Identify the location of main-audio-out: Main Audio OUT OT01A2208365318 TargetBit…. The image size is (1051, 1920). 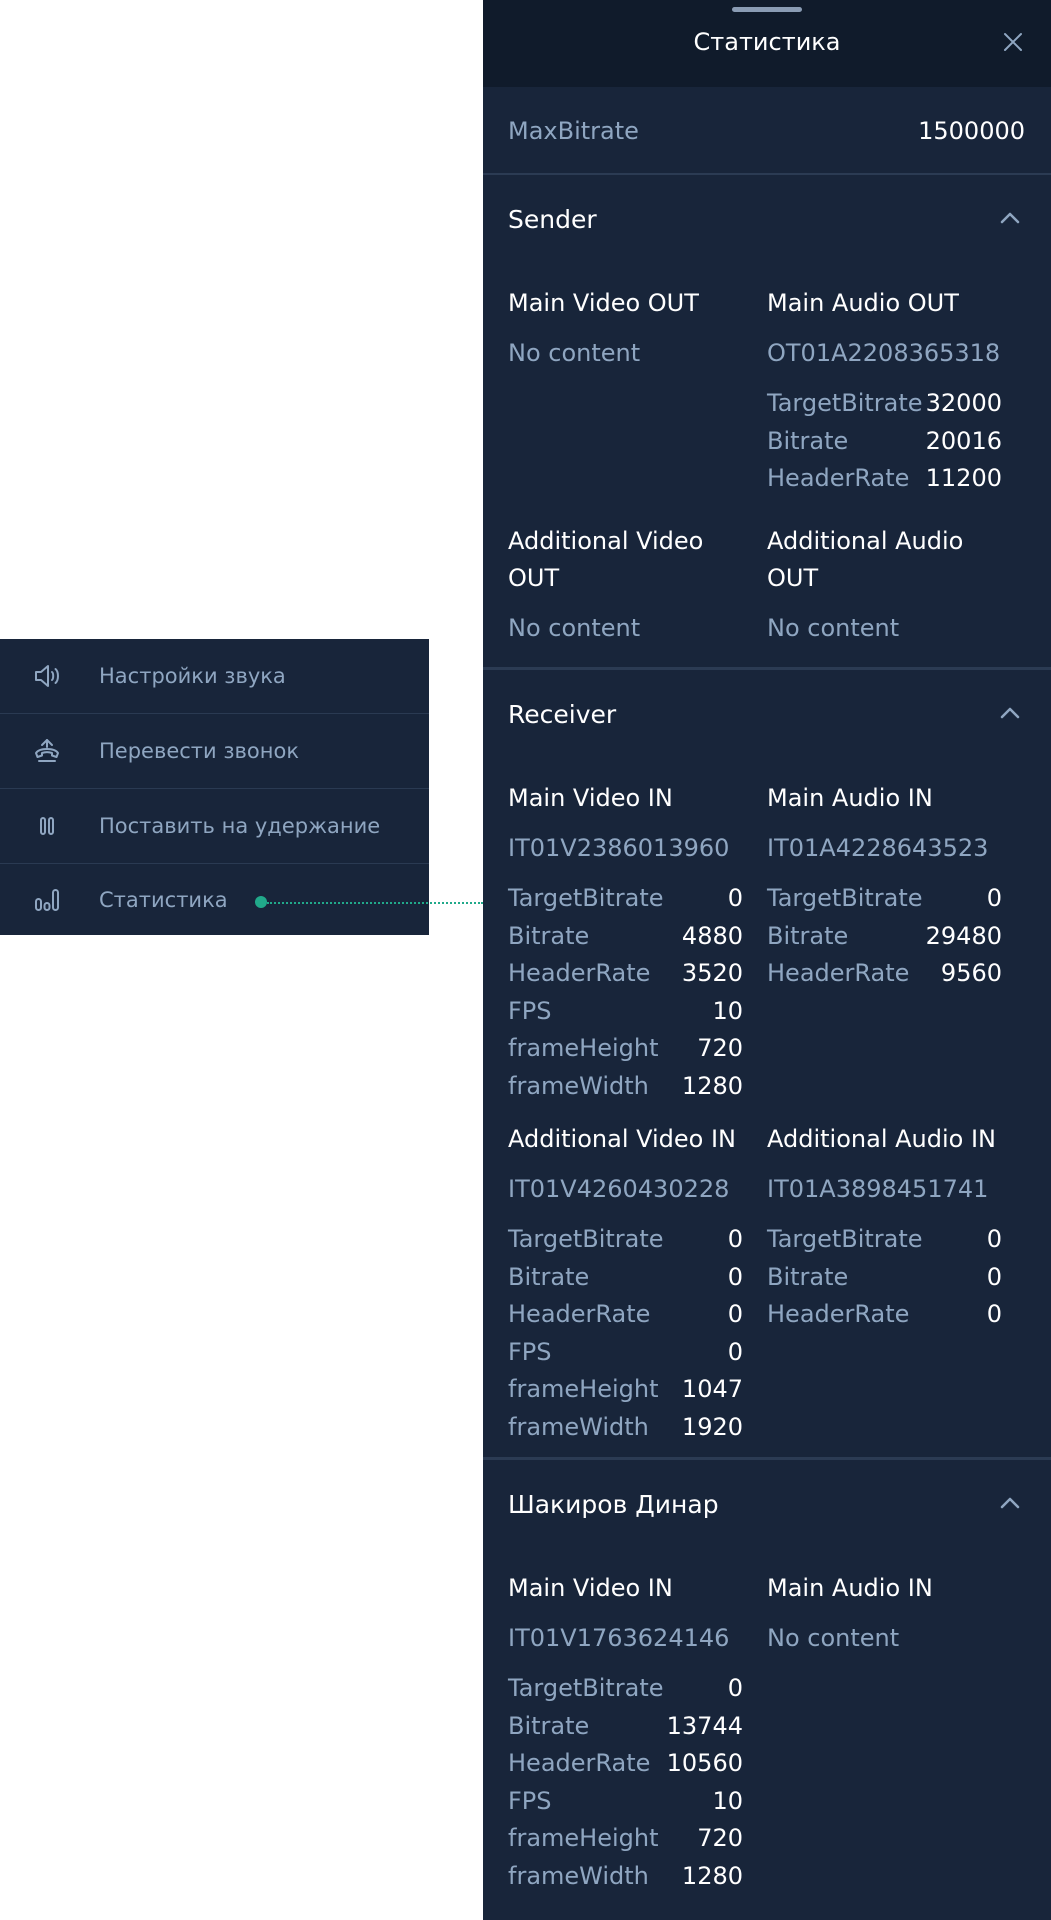
(884, 391).